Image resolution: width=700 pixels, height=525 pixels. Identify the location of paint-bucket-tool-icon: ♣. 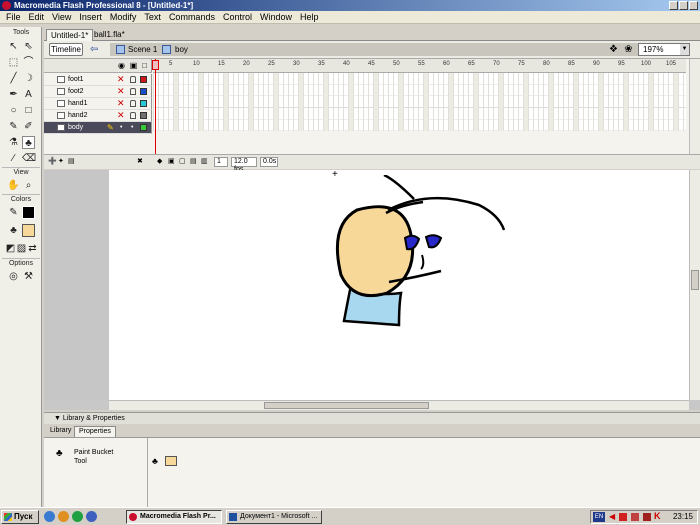
(28, 142).